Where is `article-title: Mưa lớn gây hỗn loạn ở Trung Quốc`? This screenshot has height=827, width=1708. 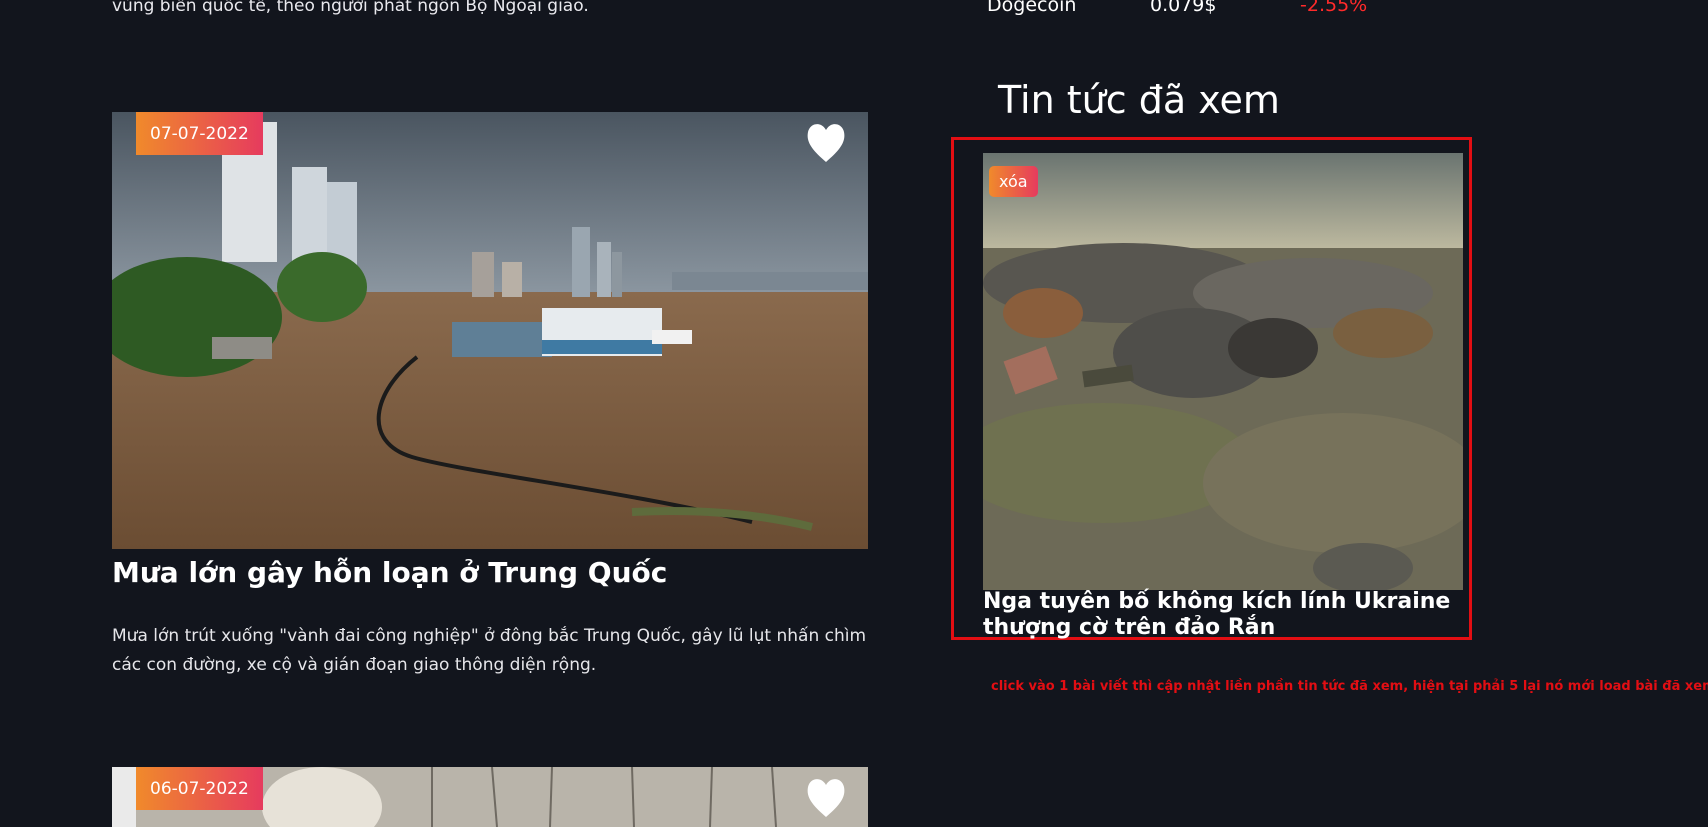
article-title: Mưa lớn gây hỗn loạn ở Trung Quốc is located at coordinates (389, 572).